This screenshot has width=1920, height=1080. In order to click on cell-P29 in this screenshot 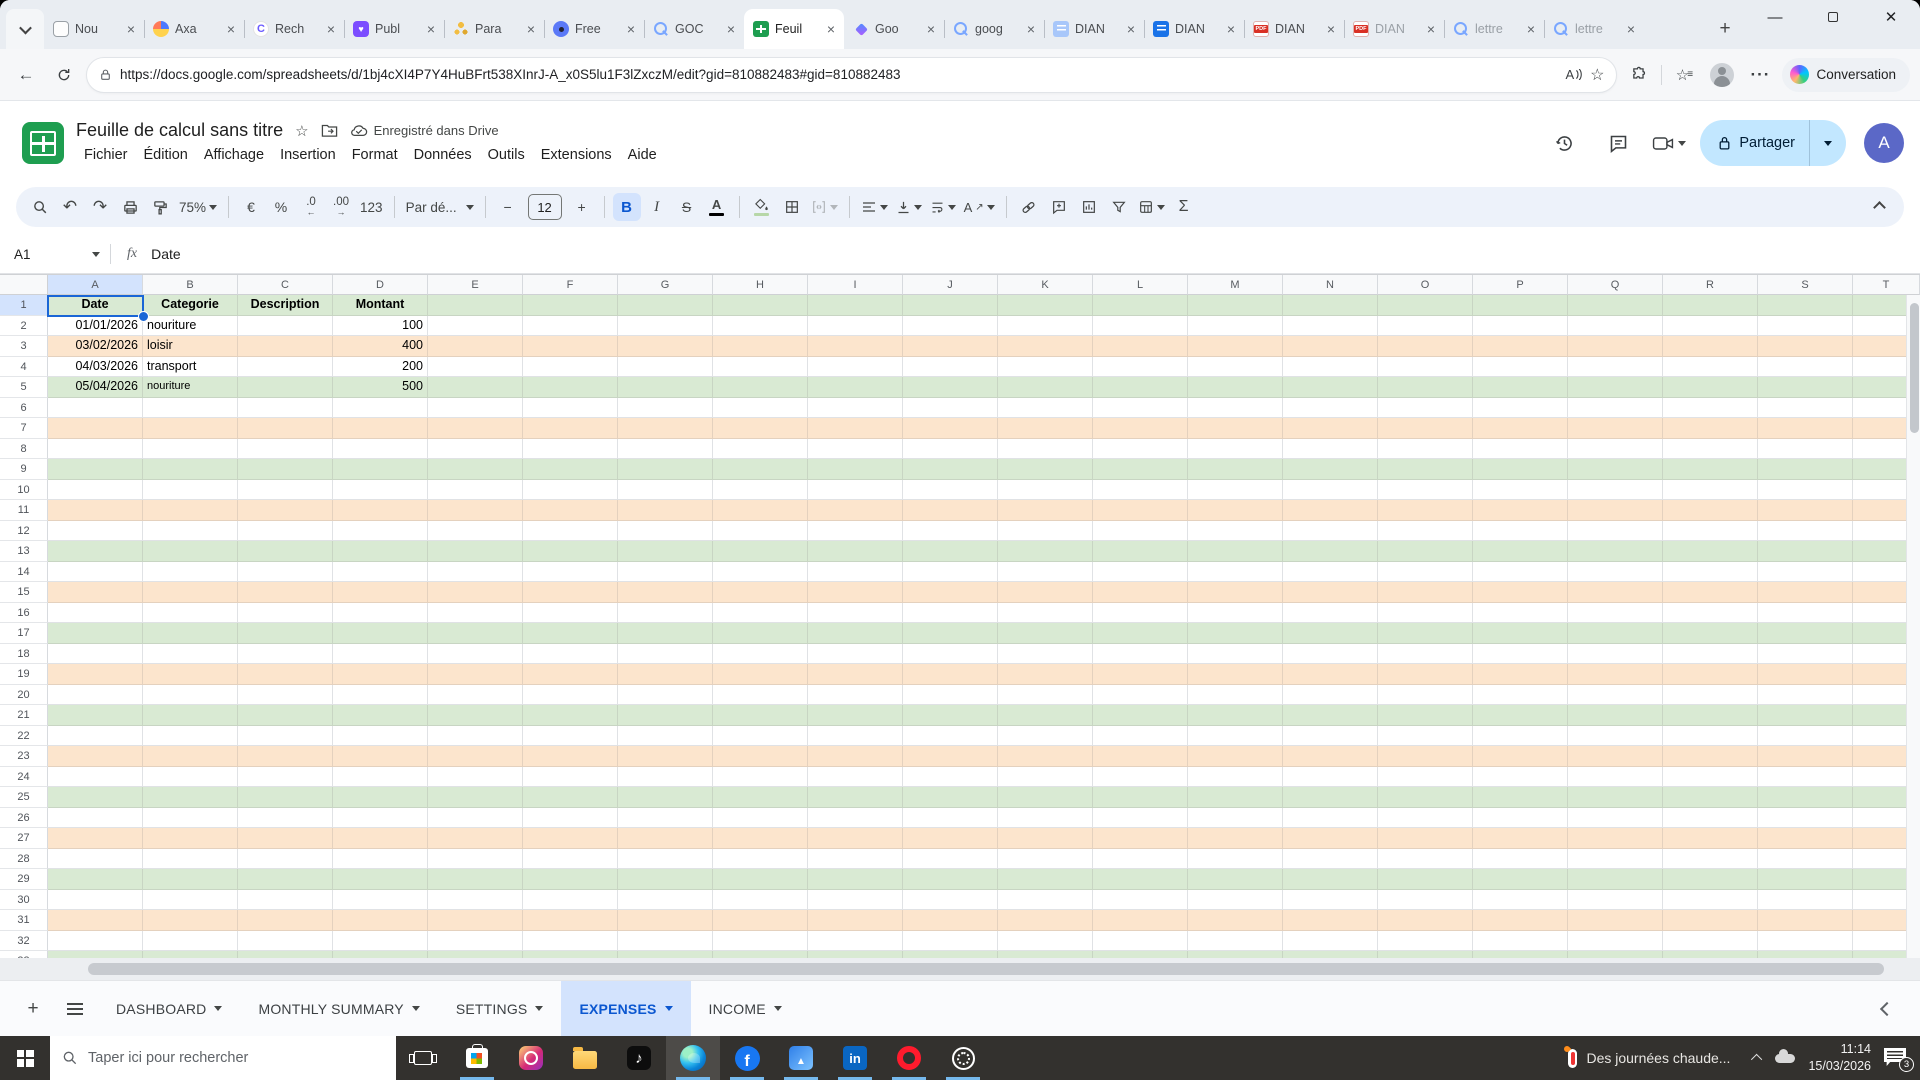, I will do `click(1520, 879)`.